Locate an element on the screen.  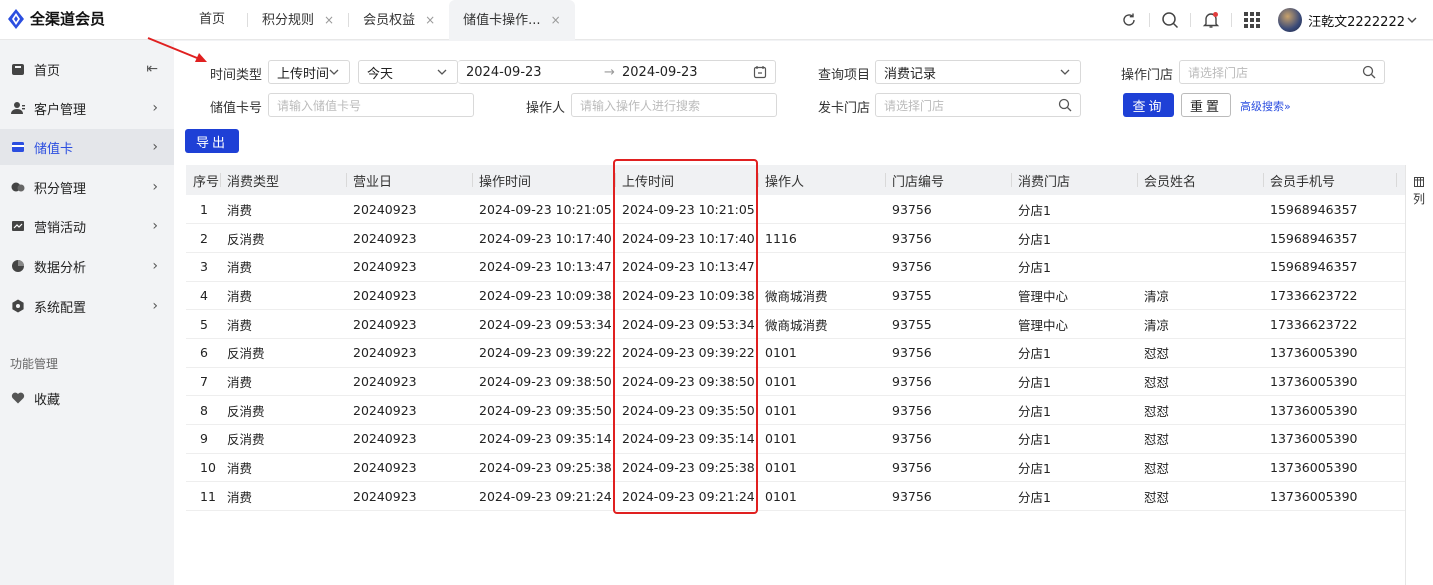
table-cell: 4 is located at coordinates (203, 296).